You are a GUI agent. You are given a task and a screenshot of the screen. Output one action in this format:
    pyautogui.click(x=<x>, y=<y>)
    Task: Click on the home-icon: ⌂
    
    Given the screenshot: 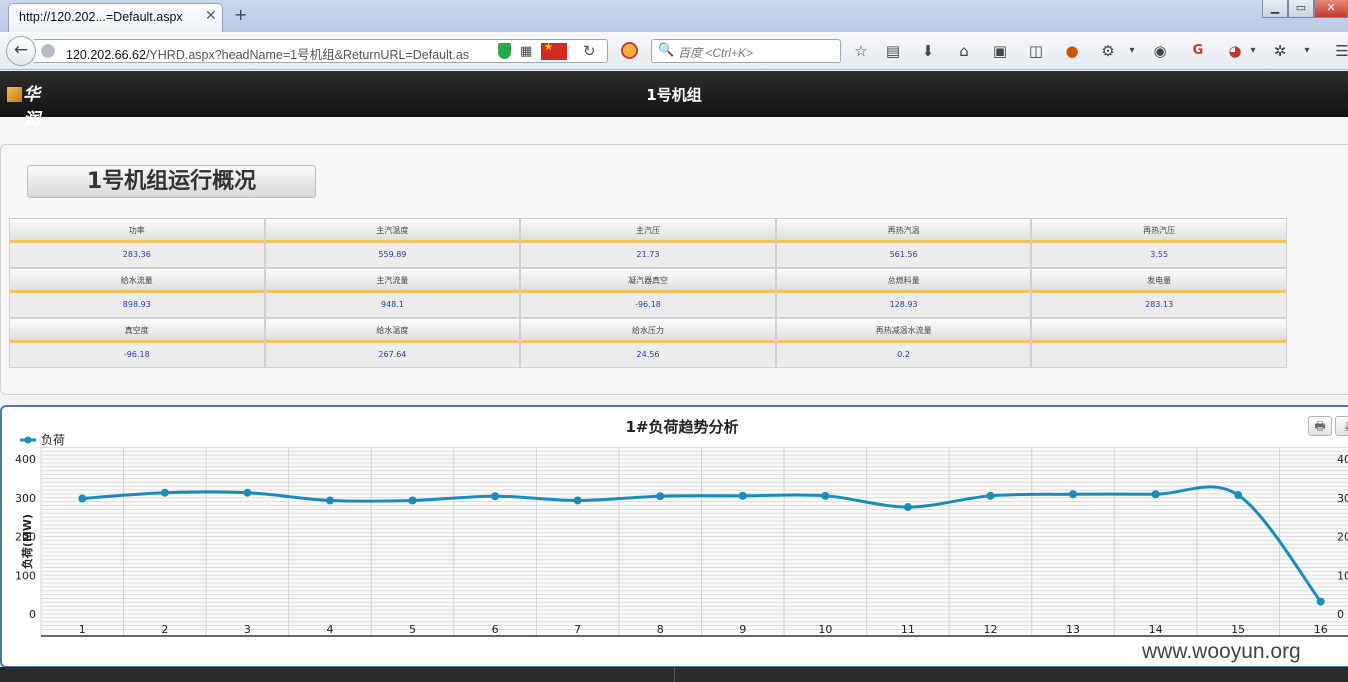 What is the action you would take?
    pyautogui.click(x=964, y=51)
    